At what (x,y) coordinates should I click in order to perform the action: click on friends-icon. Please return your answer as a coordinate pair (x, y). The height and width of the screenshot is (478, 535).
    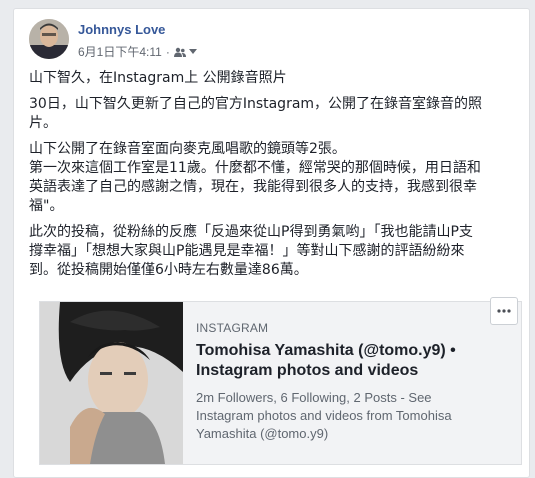
    Looking at the image, I should click on (179, 52).